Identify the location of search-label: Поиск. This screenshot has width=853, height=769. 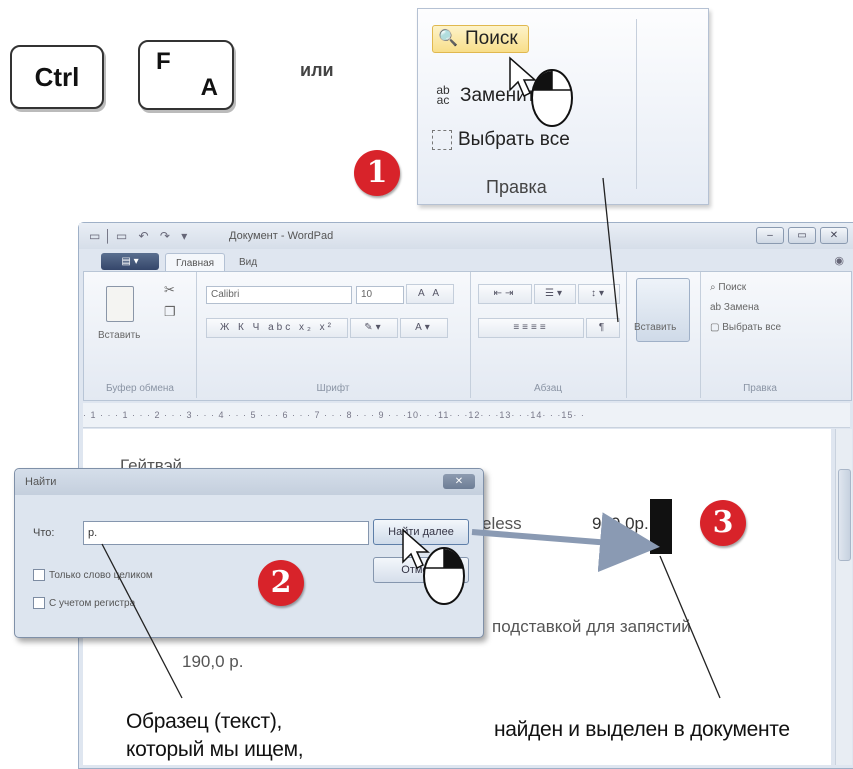
(491, 38).